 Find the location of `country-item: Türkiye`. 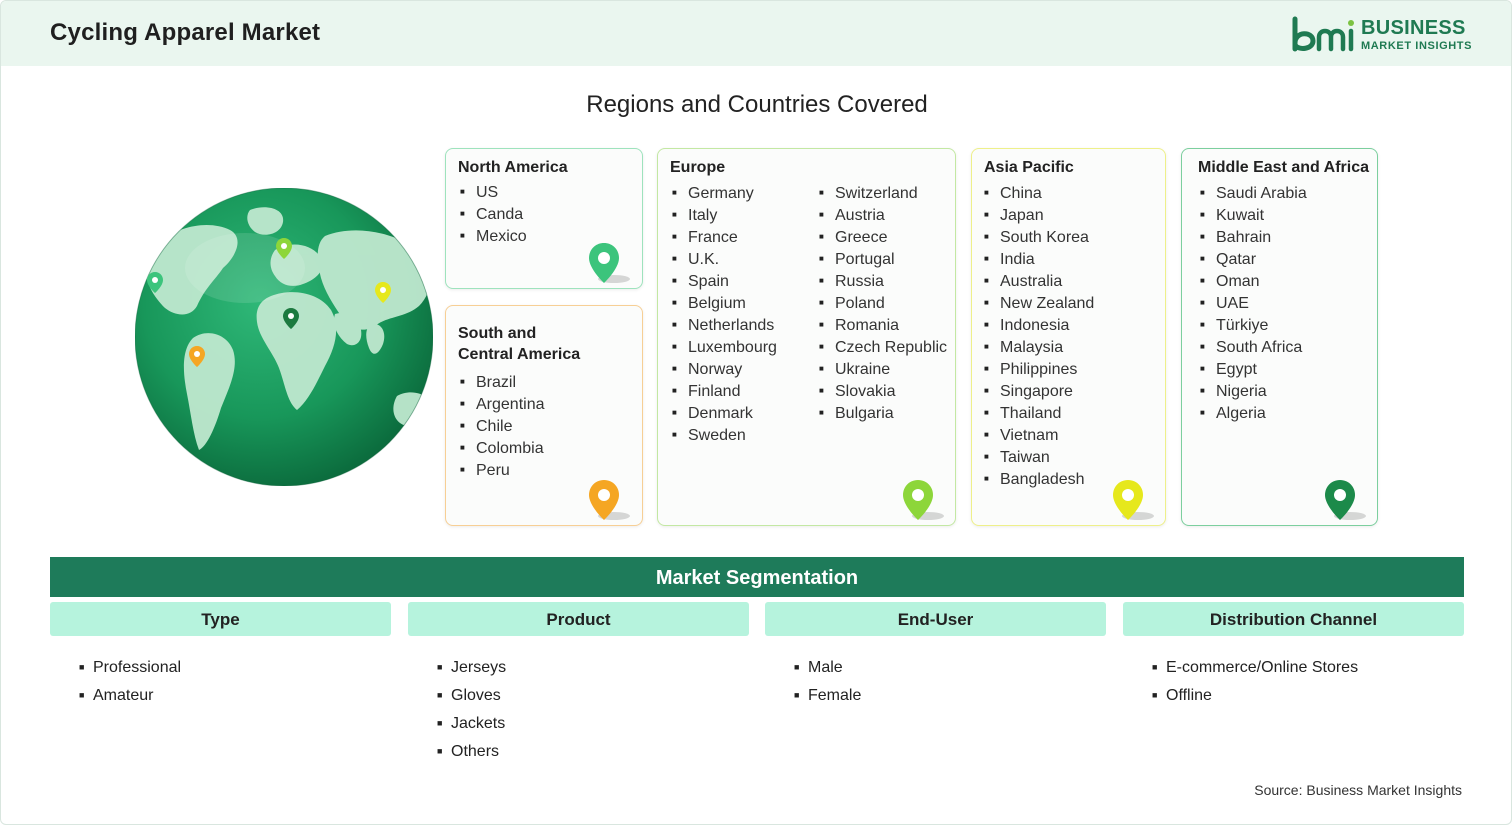

country-item: Türkiye is located at coordinates (1253, 325).